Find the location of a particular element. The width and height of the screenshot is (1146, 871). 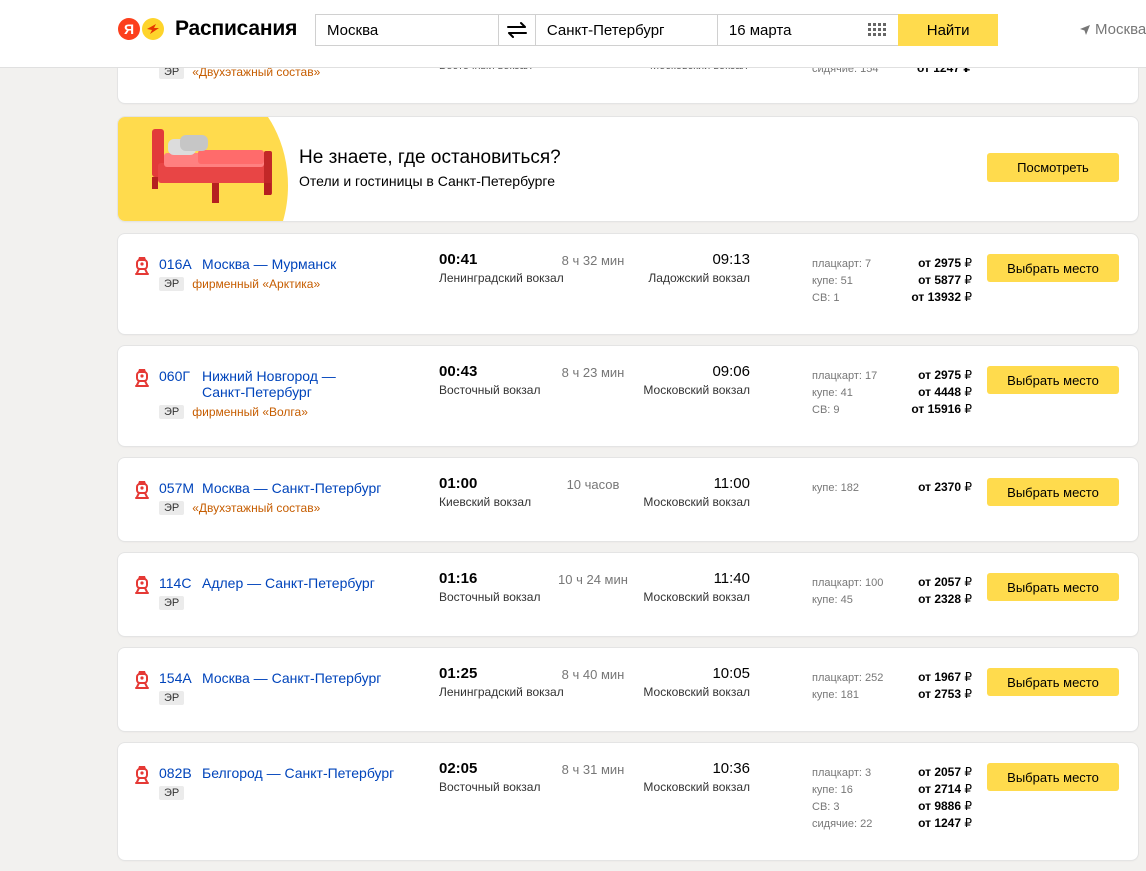

train-route: Адлер — Санкт-Петербург is located at coordinates (288, 583).